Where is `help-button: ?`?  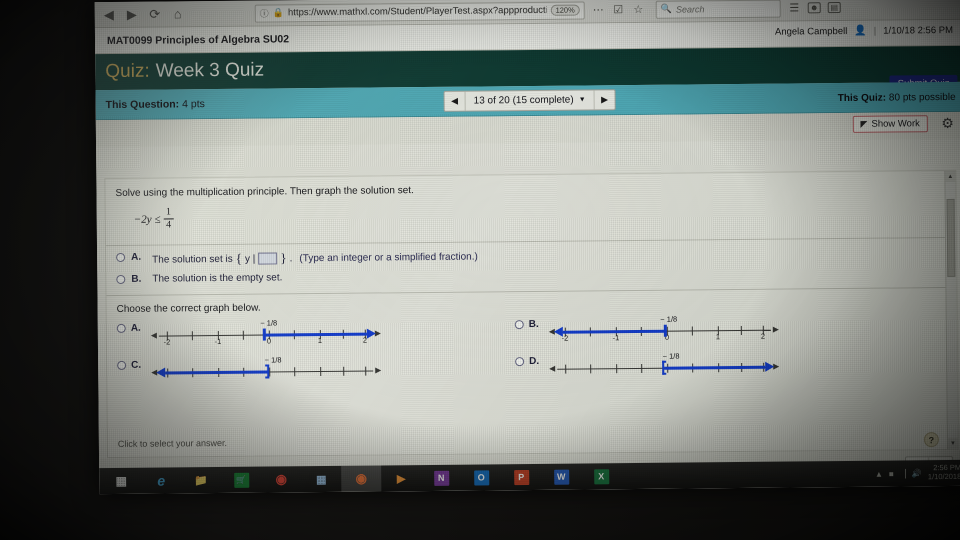
help-button: ? is located at coordinates (931, 440).